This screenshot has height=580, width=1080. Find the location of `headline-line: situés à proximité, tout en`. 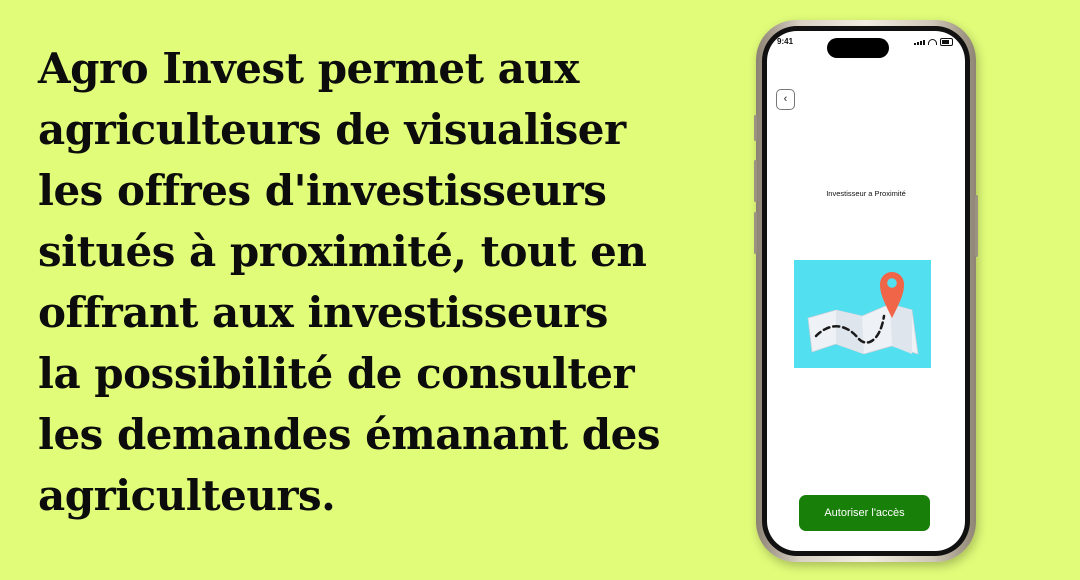

headline-line: situés à proximité, tout en is located at coordinates (342, 251).